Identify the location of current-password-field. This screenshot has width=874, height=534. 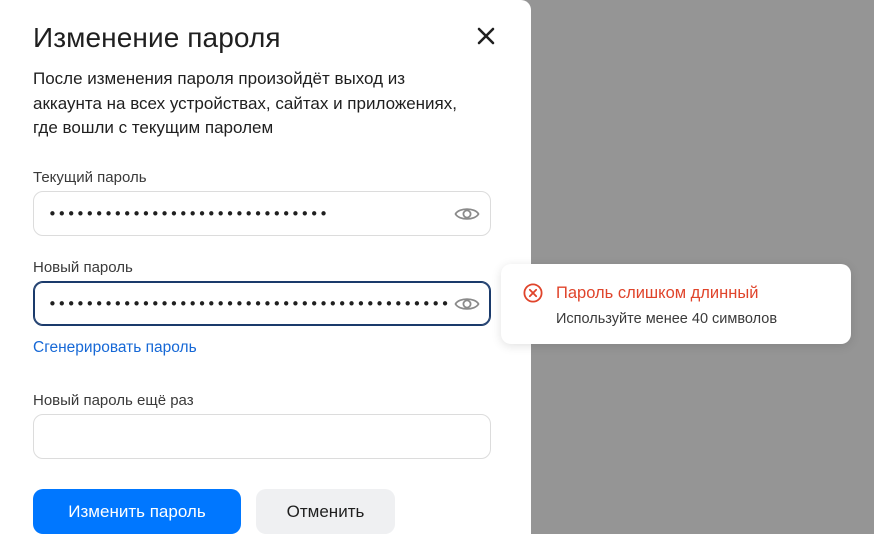
(262, 213).